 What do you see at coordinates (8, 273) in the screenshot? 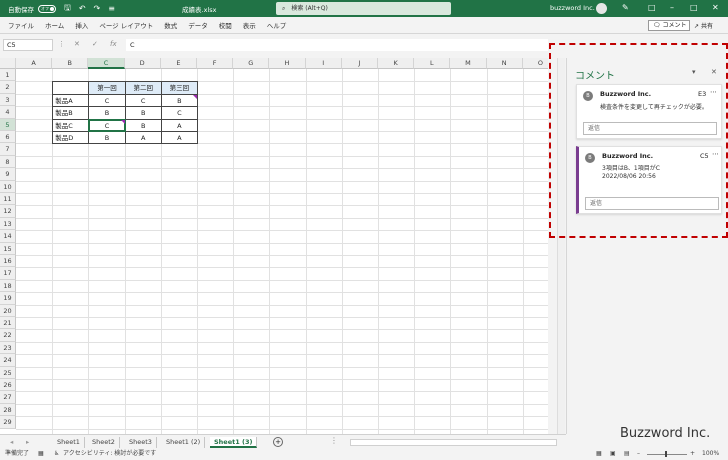
I see `row-header-17: 17` at bounding box center [8, 273].